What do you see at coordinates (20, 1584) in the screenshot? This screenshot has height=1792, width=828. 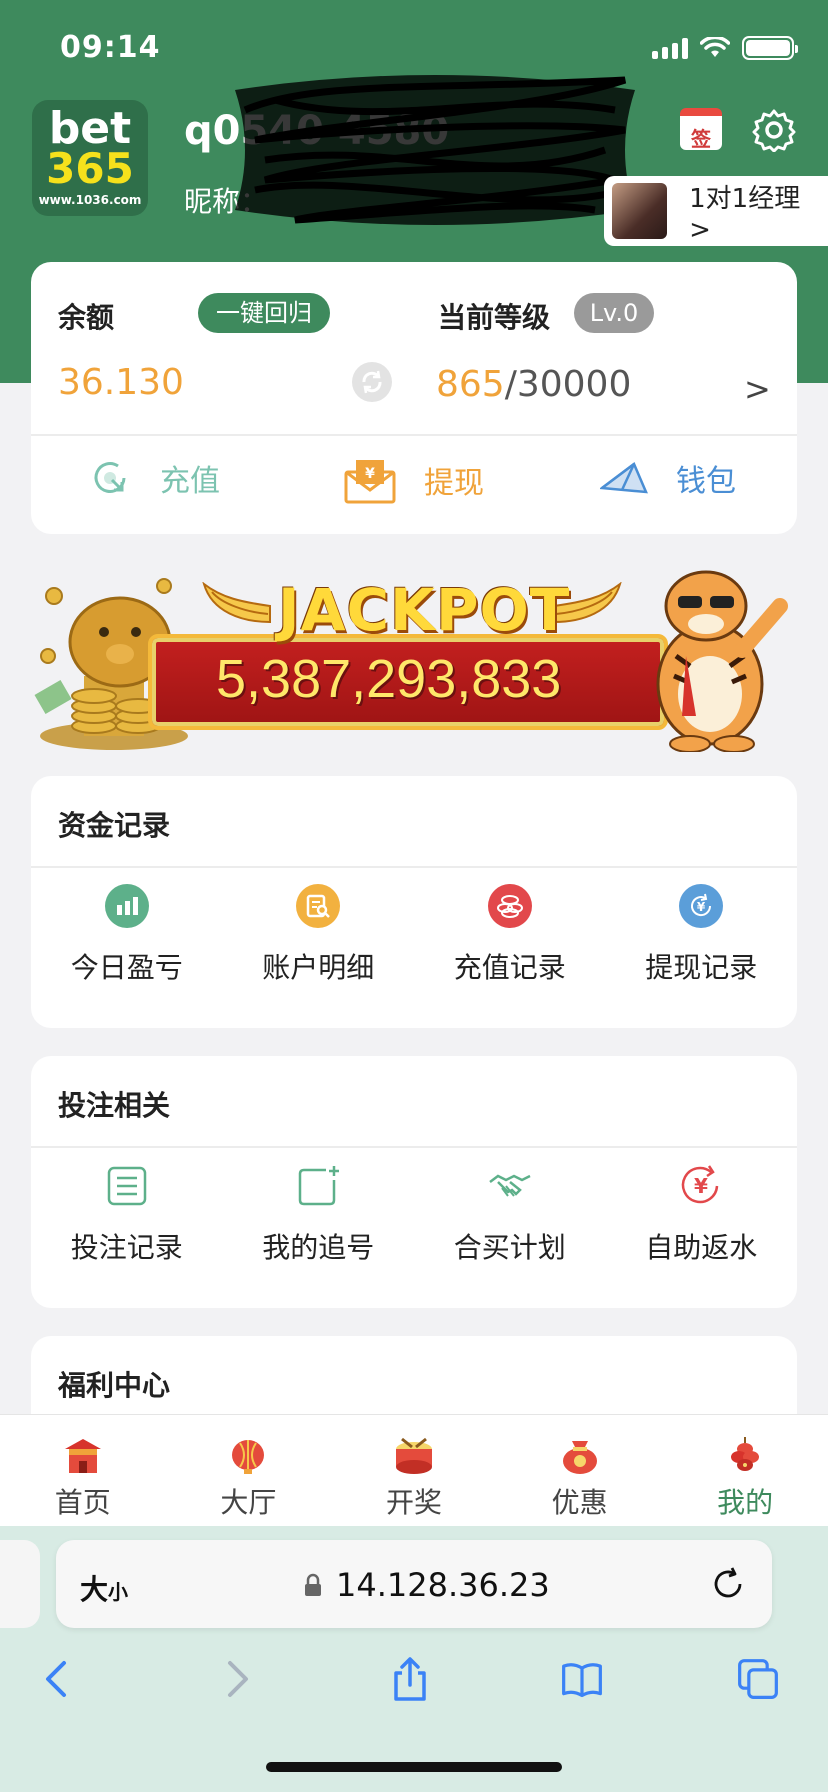 I see `previous-tab-preview` at bounding box center [20, 1584].